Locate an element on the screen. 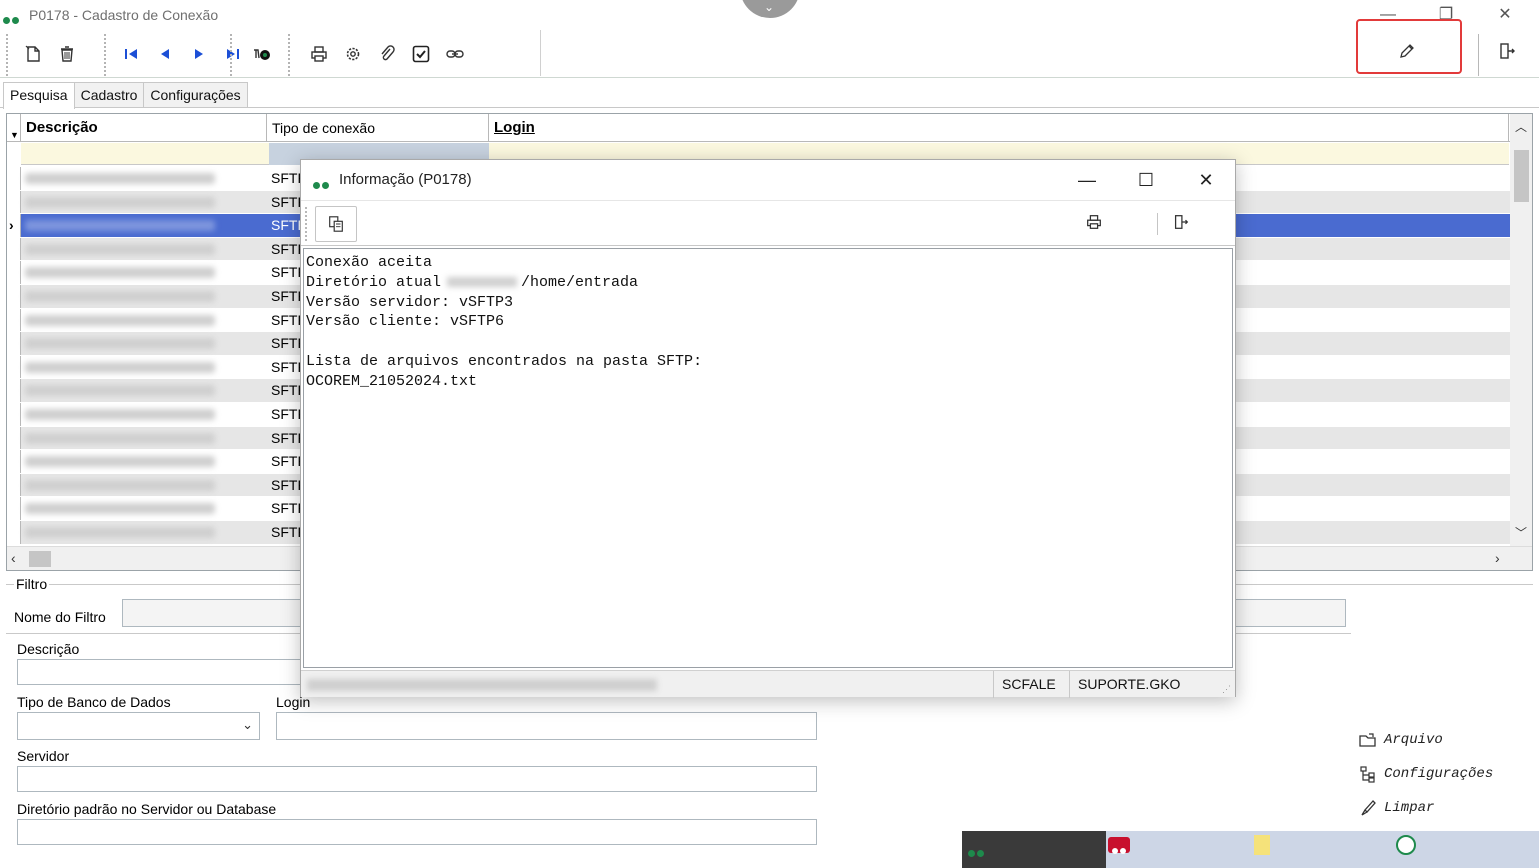 Image resolution: width=1539 pixels, height=868 pixels. servidor-input is located at coordinates (417, 779).